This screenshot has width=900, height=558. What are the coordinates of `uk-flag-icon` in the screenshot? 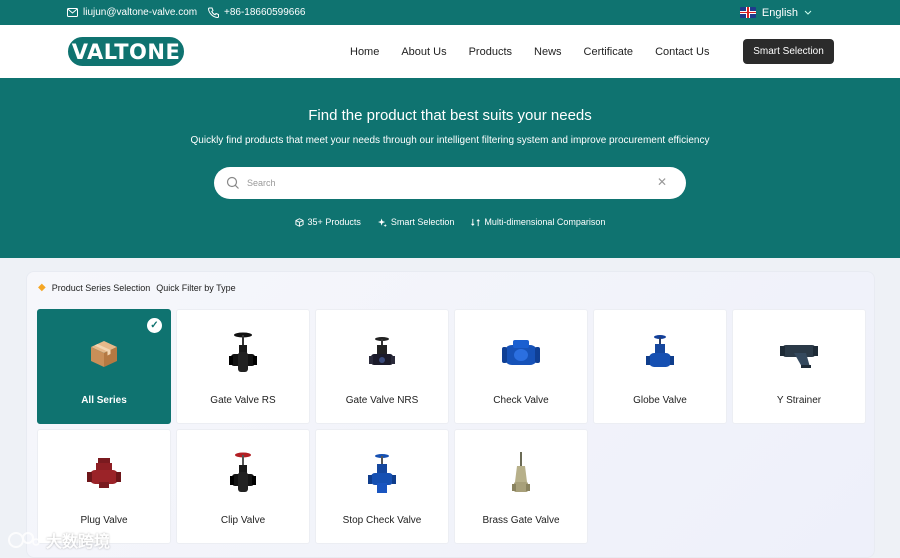 It's located at (747, 12).